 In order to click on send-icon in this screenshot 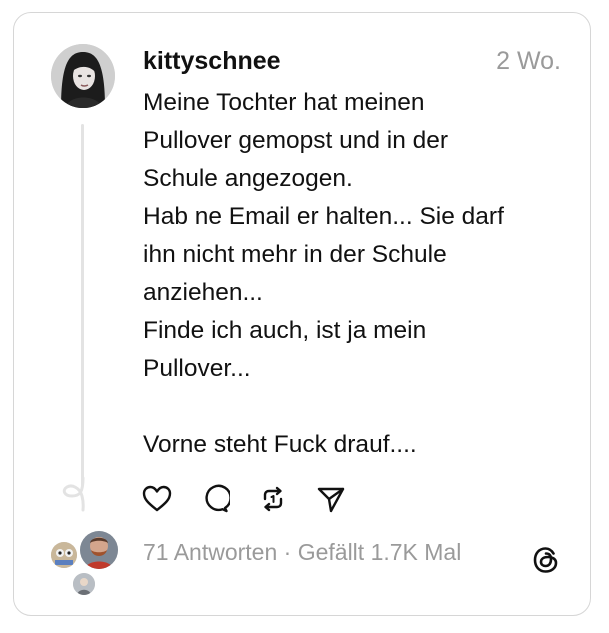, I will do `click(331, 500)`.